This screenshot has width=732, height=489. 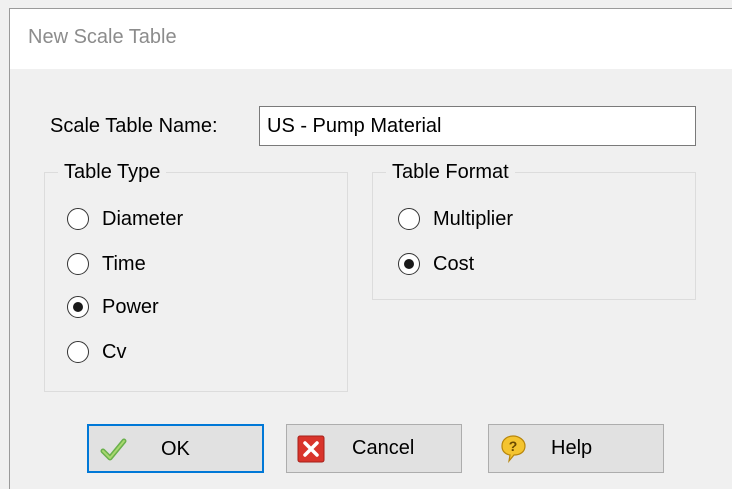 I want to click on radio-label-power: Power, so click(x=130, y=306).